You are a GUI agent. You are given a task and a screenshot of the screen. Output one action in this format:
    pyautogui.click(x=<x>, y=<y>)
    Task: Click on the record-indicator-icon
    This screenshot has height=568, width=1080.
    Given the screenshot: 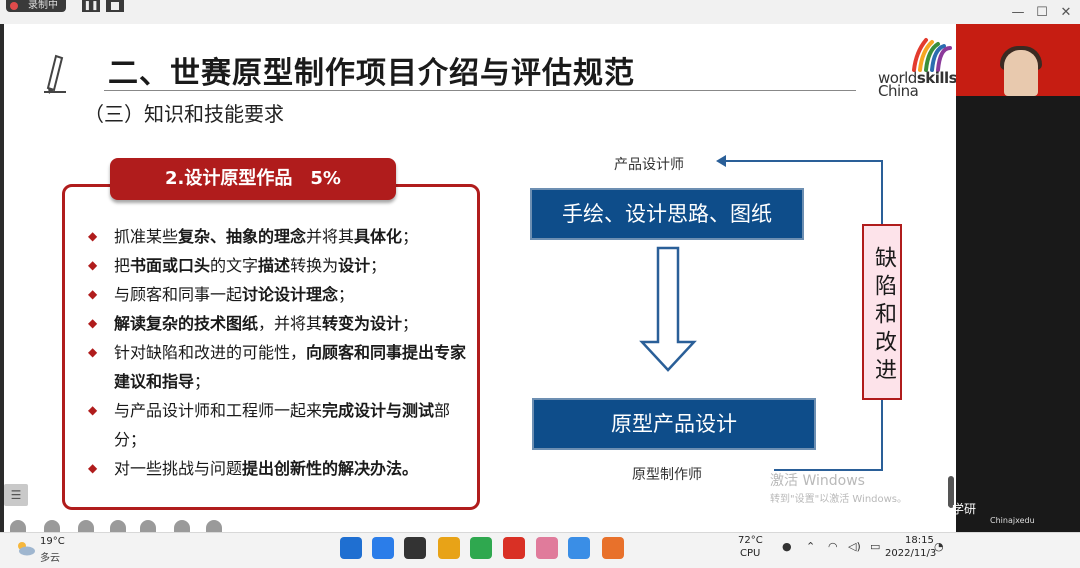 What is the action you would take?
    pyautogui.click(x=14, y=6)
    